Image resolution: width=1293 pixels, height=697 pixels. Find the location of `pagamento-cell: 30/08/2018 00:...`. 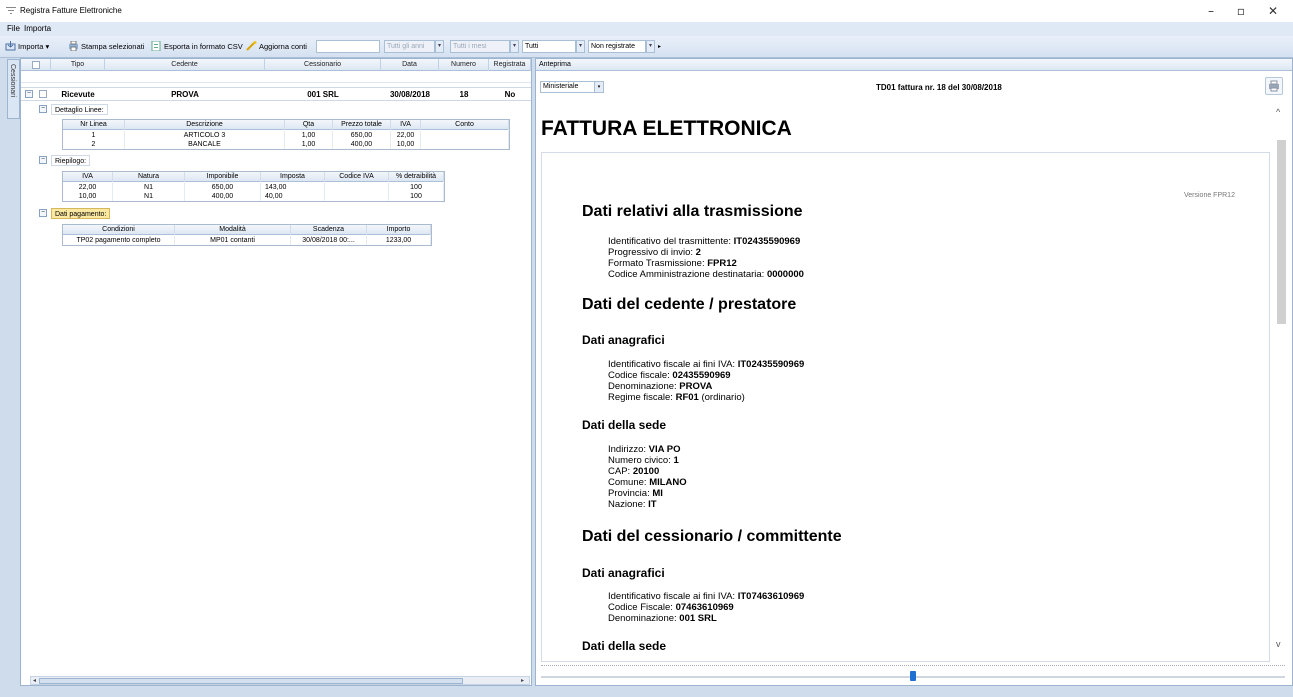

pagamento-cell: 30/08/2018 00:... is located at coordinates (329, 240).